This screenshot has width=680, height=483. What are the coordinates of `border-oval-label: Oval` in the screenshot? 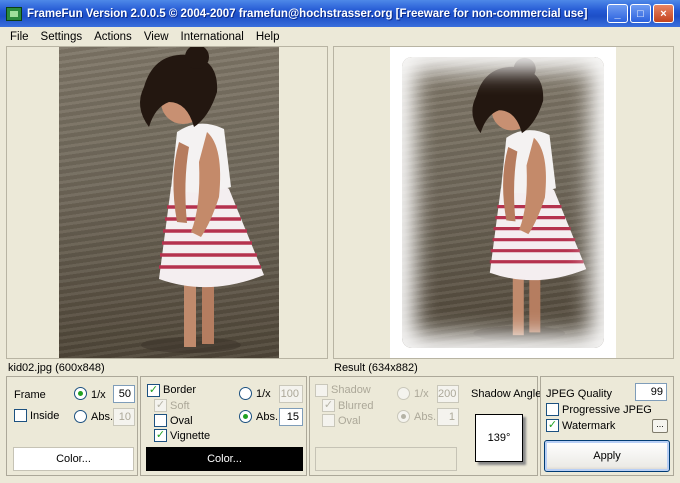 It's located at (181, 421).